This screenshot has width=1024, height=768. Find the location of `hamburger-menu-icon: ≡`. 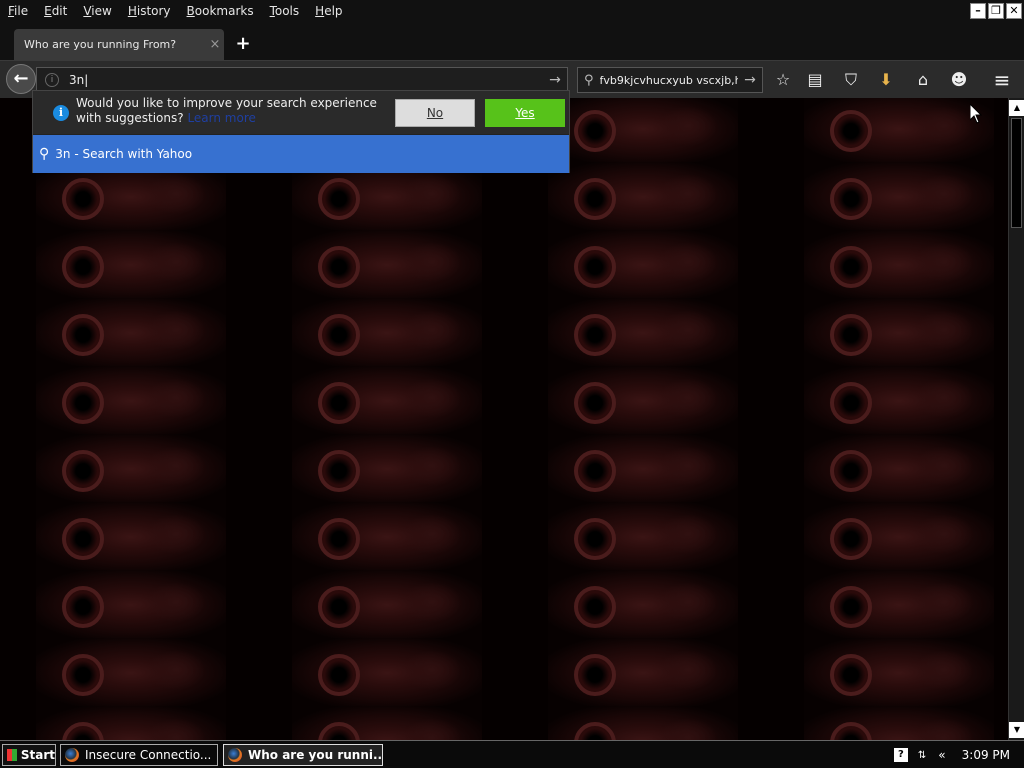

hamburger-menu-icon: ≡ is located at coordinates (1002, 80).